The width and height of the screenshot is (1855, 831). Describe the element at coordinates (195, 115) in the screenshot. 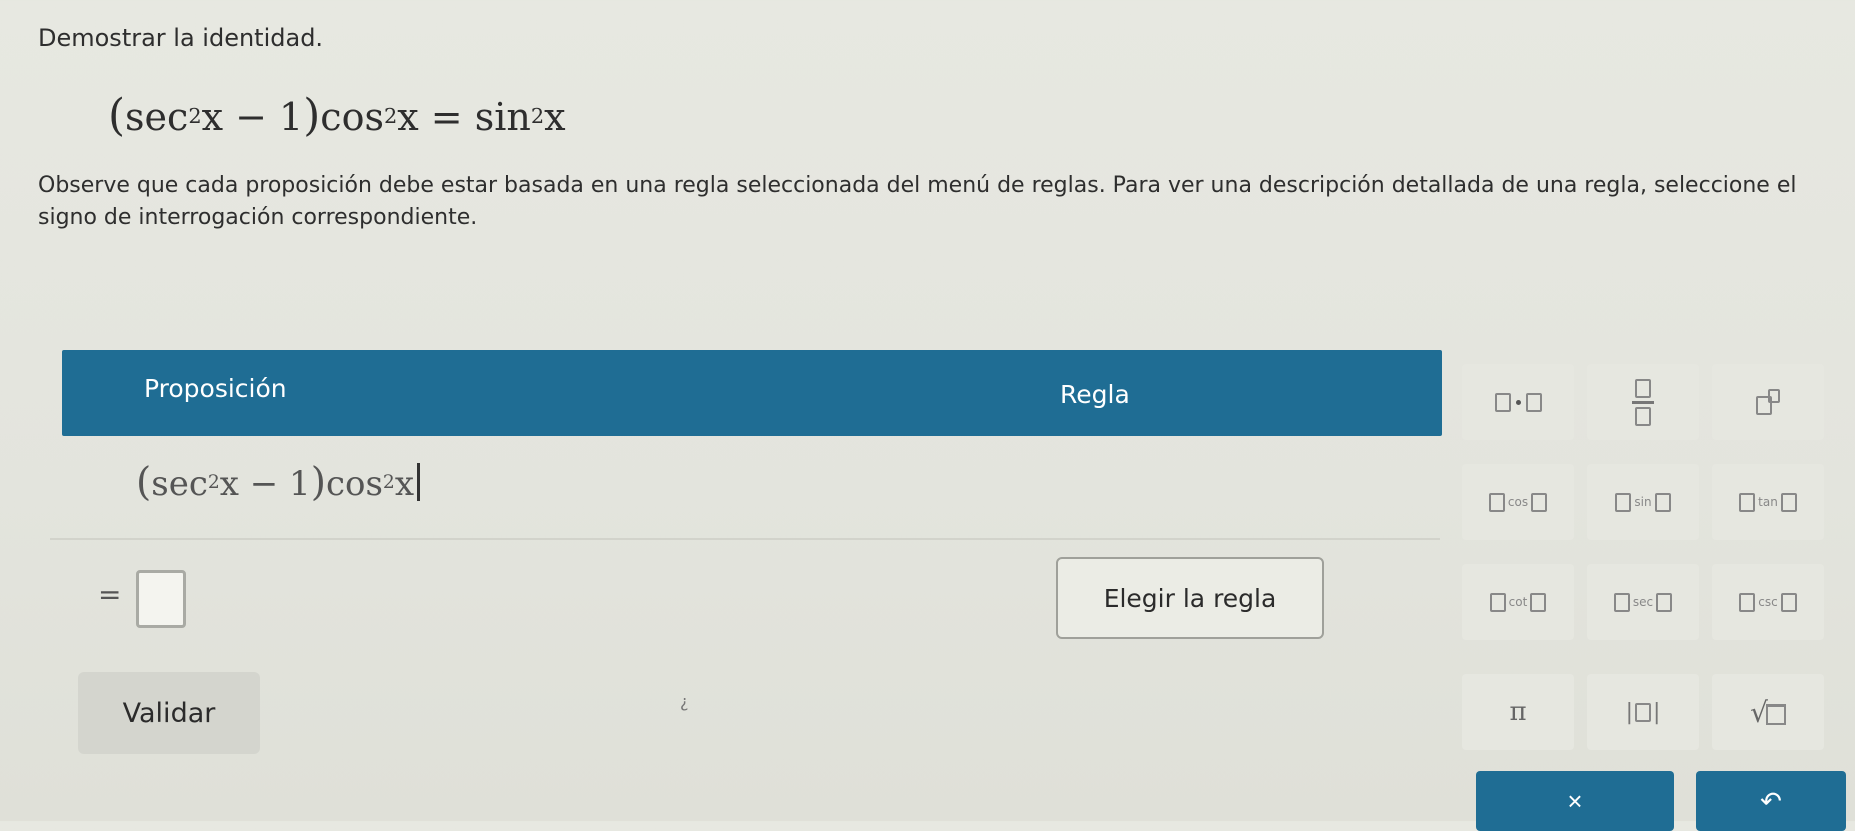

I see `sec-exponent: 2` at that location.